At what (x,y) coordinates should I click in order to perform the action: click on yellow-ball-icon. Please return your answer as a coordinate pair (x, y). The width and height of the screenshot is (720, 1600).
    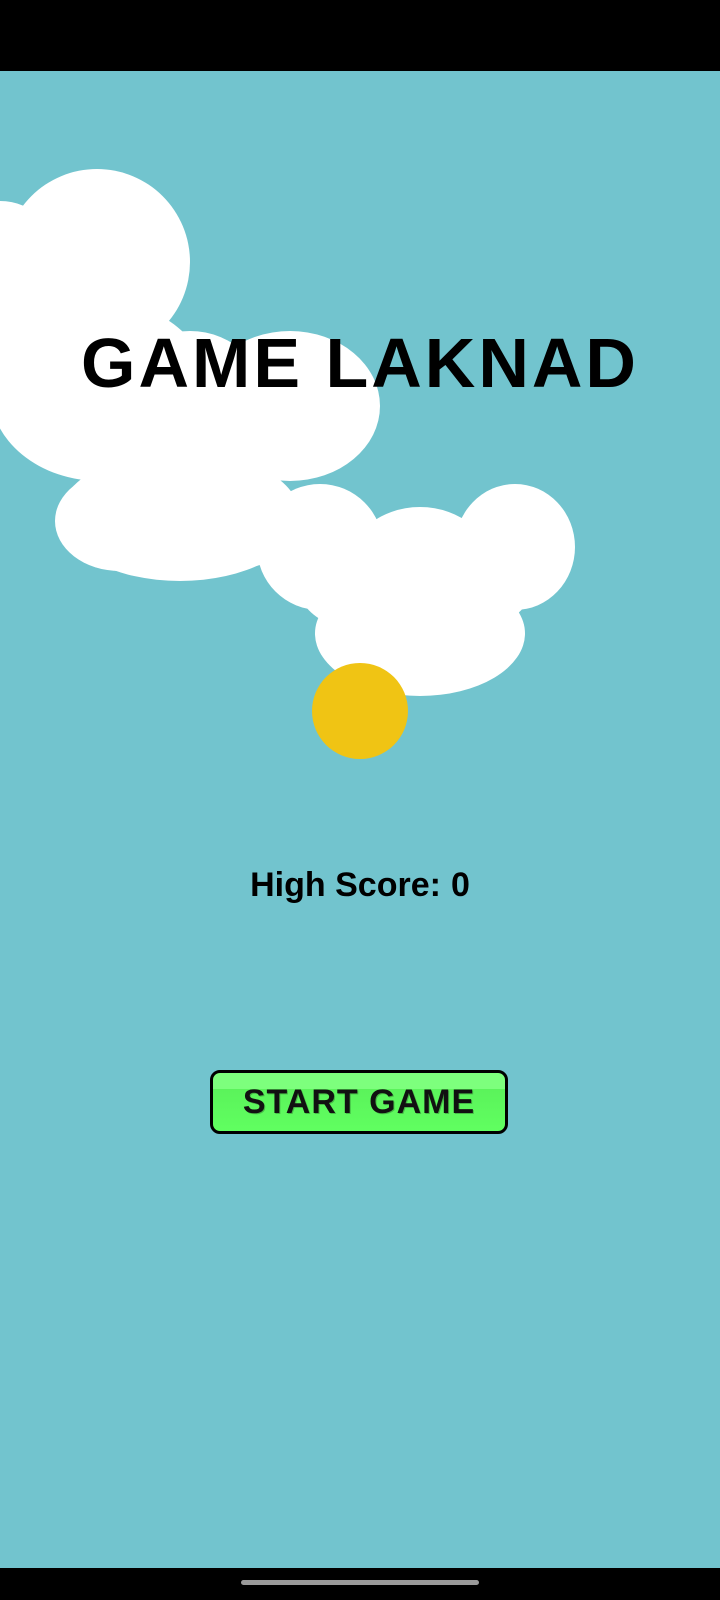
    Looking at the image, I should click on (360, 711).